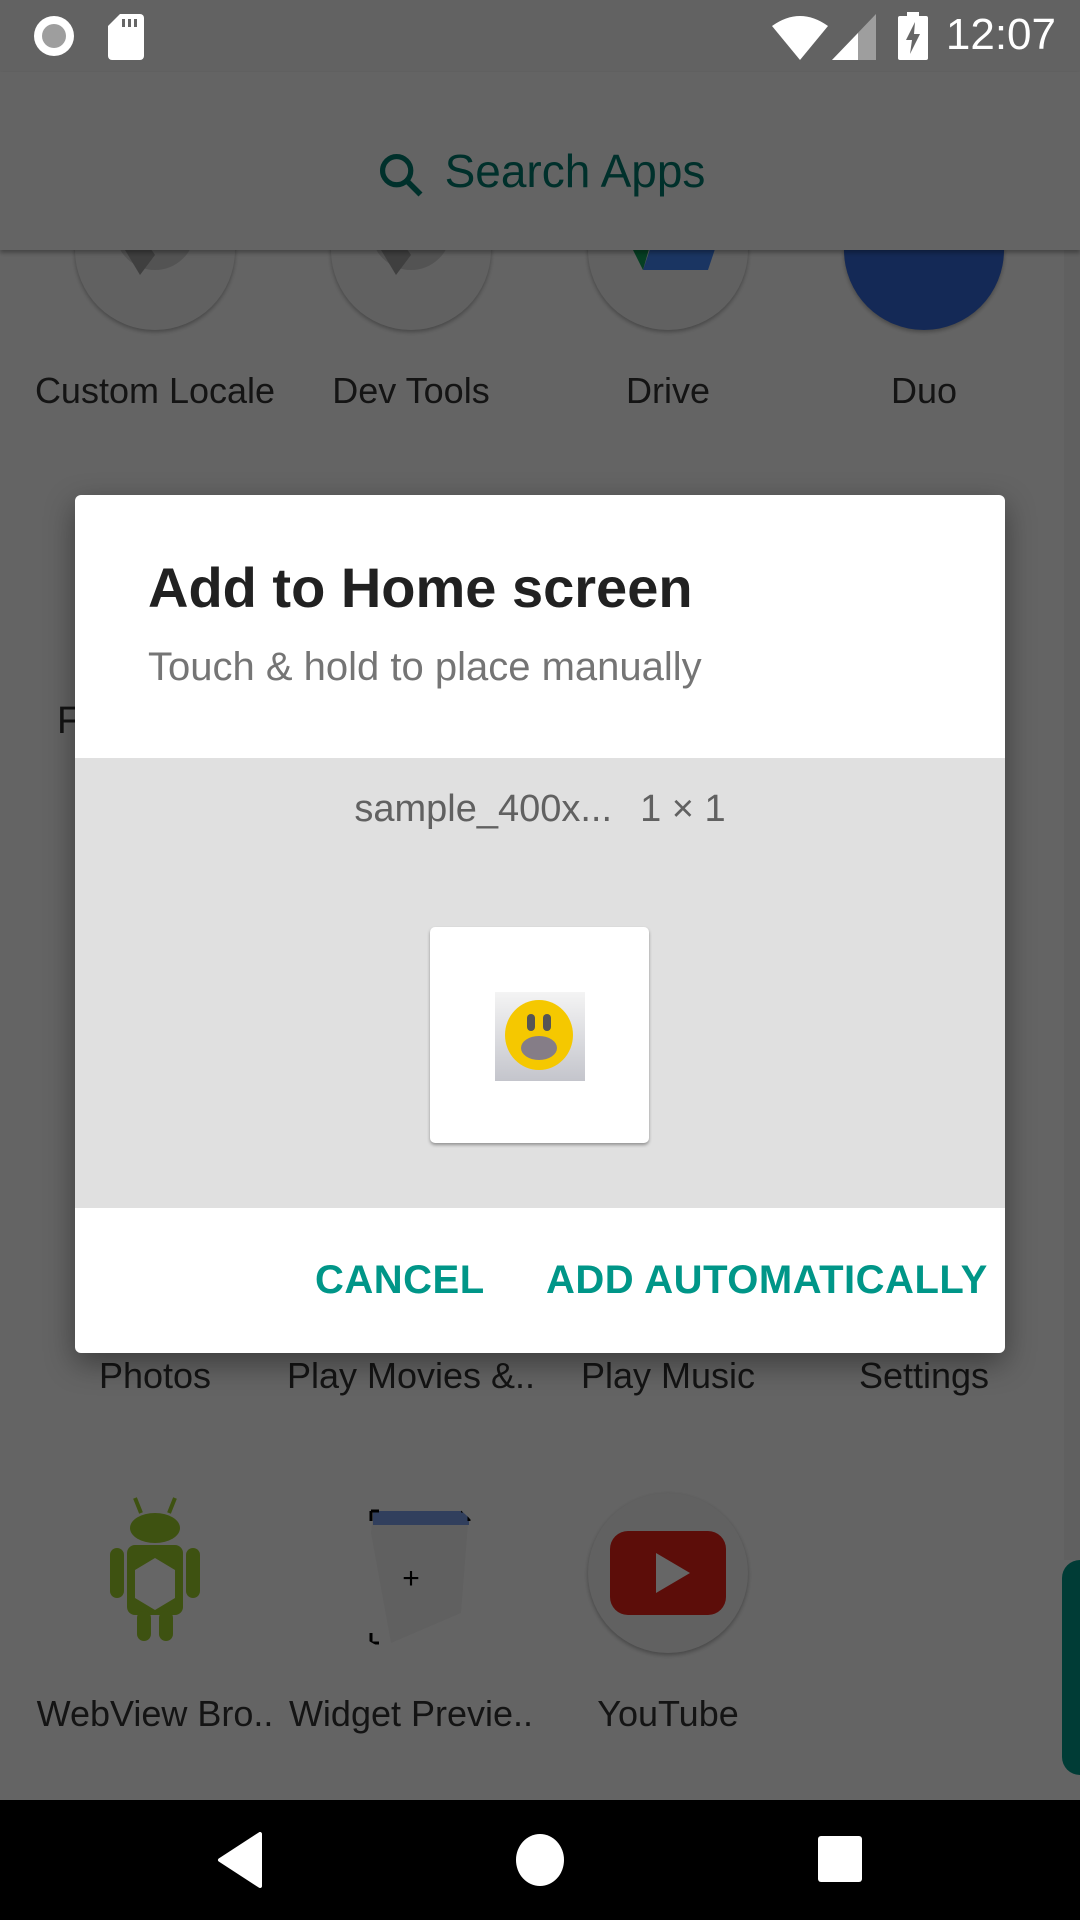 This screenshot has width=1080, height=1920. I want to click on widget-size: 1 × 1, so click(683, 809).